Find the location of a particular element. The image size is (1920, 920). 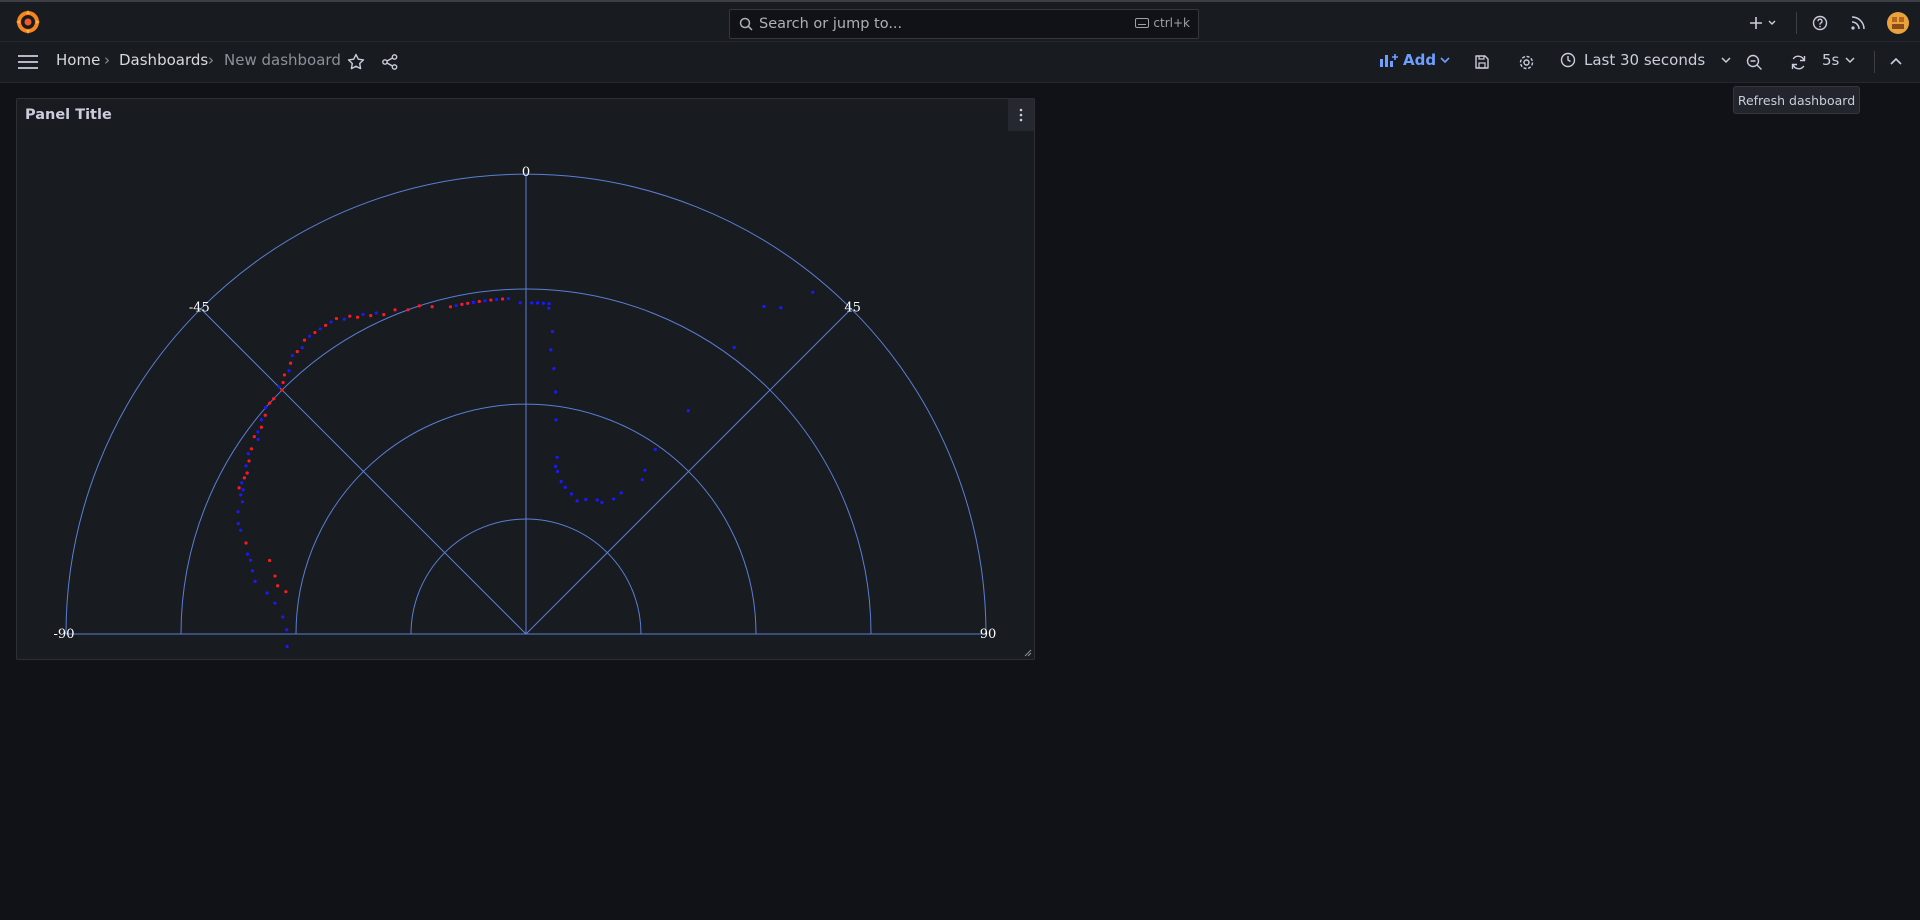

breadcrumb-home: Home is located at coordinates (78, 60).